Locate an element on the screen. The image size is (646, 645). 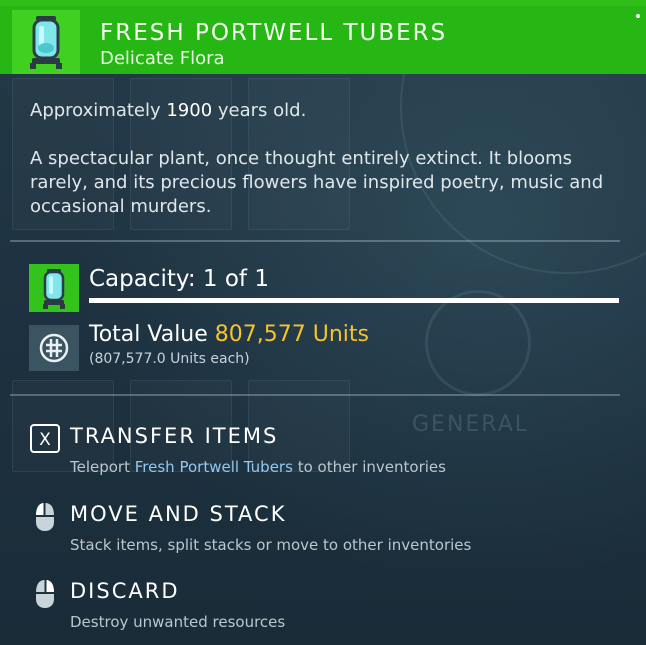
x-key-icon: X is located at coordinates (45, 438).